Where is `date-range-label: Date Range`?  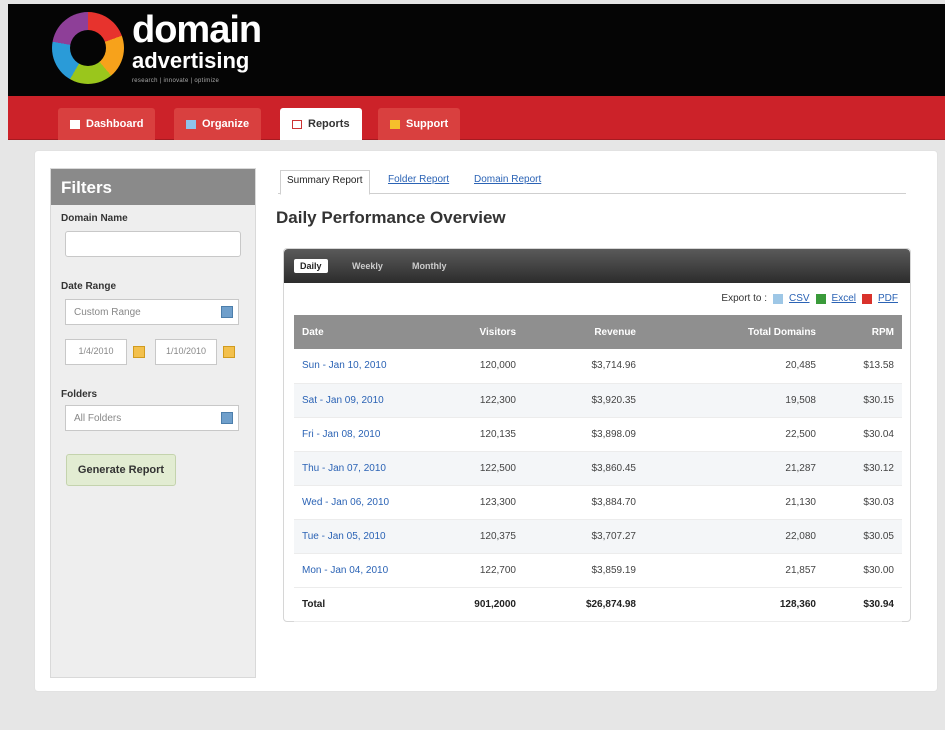
date-range-label: Date Range is located at coordinates (89, 286).